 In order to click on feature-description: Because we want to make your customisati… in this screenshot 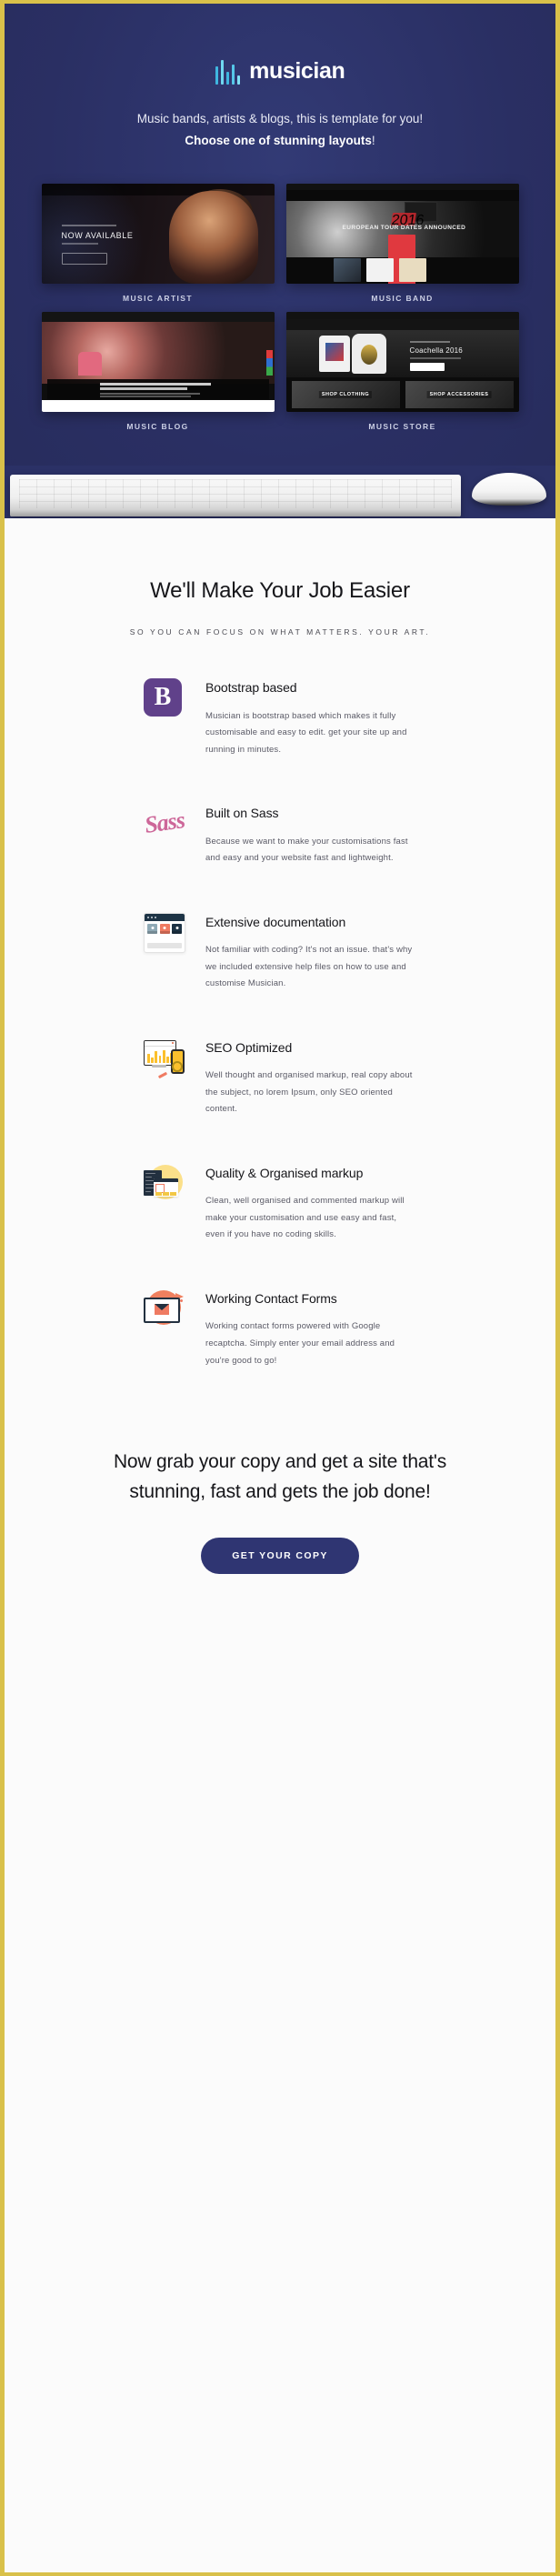, I will do `click(306, 850)`.